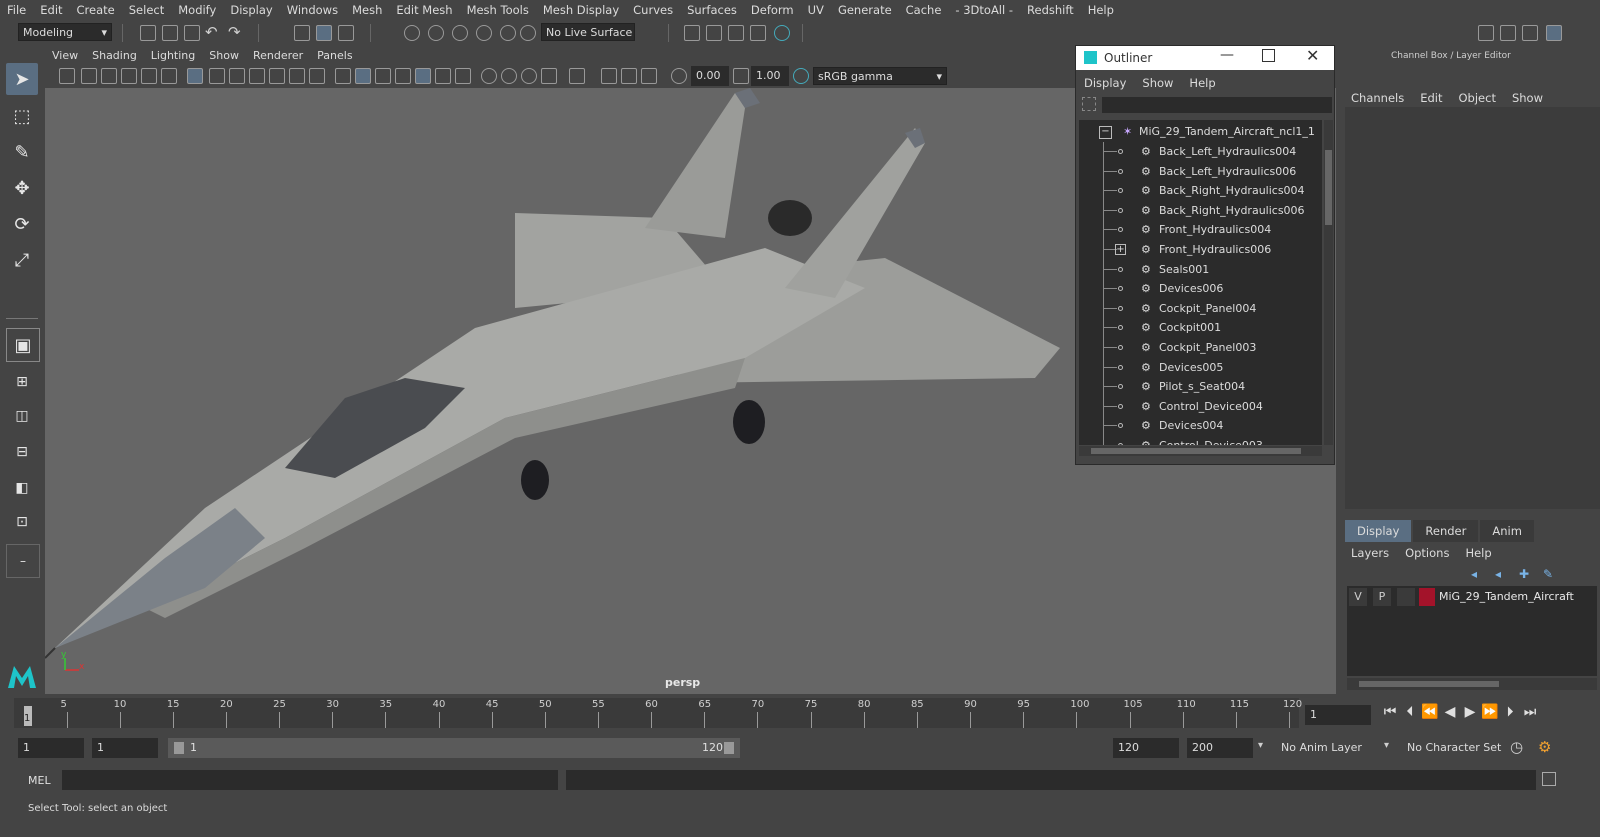 The image size is (1600, 837). Describe the element at coordinates (363, 76) in the screenshot. I see `smooth-shade-icon` at that location.